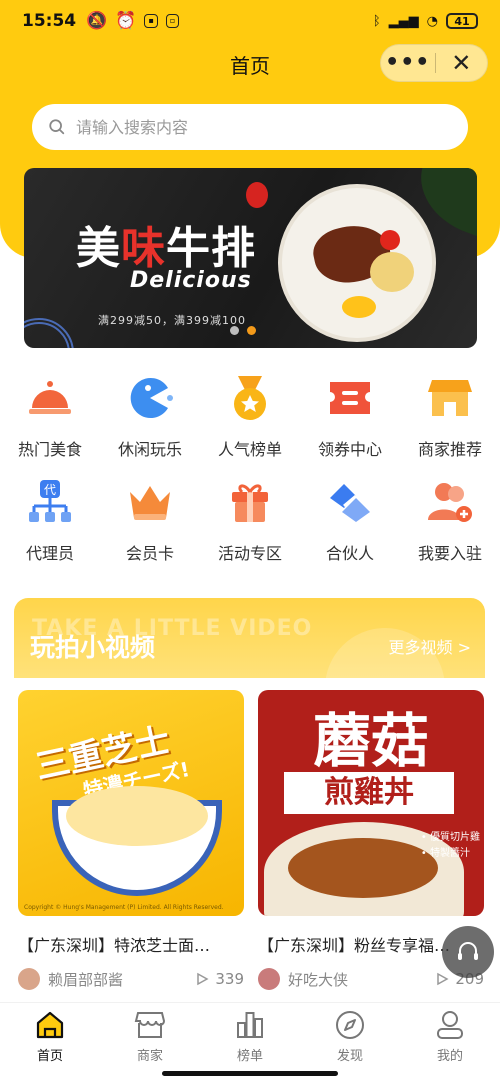  What do you see at coordinates (250, 1073) in the screenshot?
I see `home-indicator` at bounding box center [250, 1073].